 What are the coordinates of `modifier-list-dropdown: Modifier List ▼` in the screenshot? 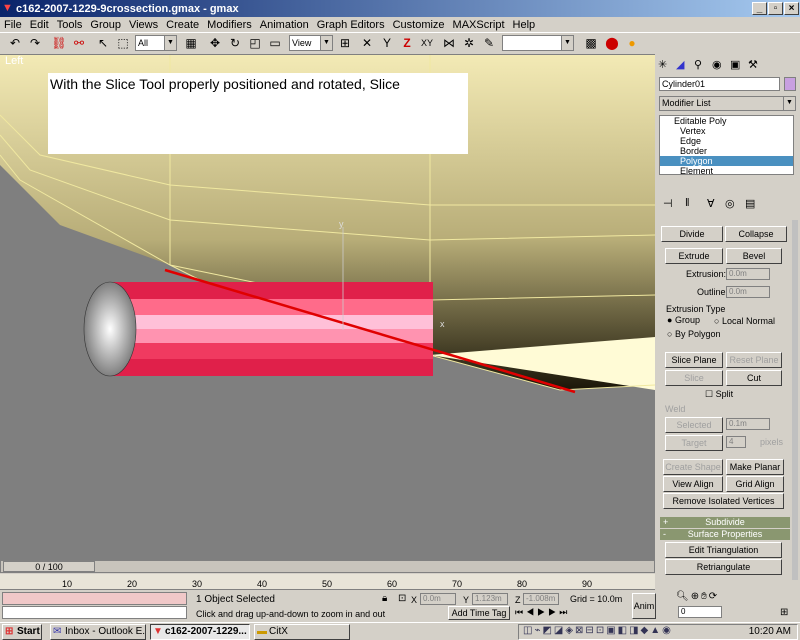 It's located at (727, 103).